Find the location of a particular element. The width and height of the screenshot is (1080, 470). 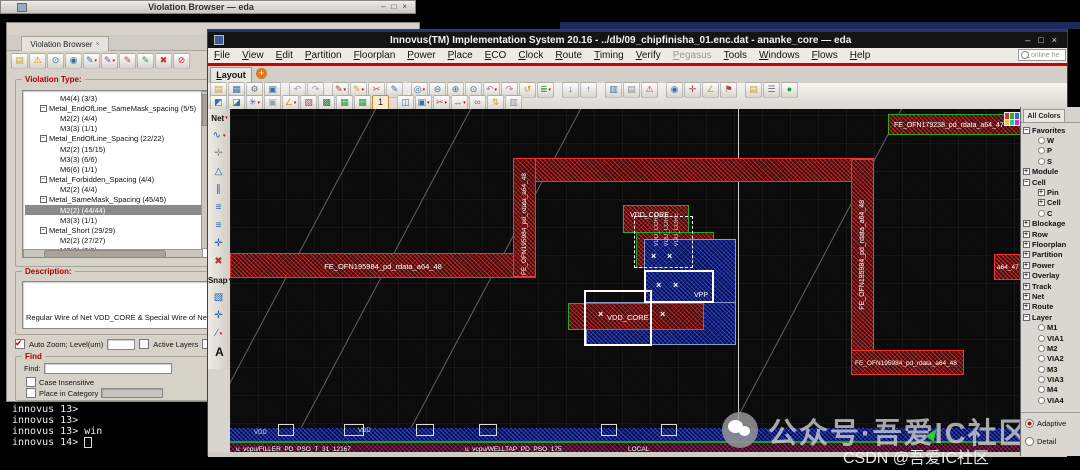

tab-all-colors: All Colors is located at coordinates (1044, 116).